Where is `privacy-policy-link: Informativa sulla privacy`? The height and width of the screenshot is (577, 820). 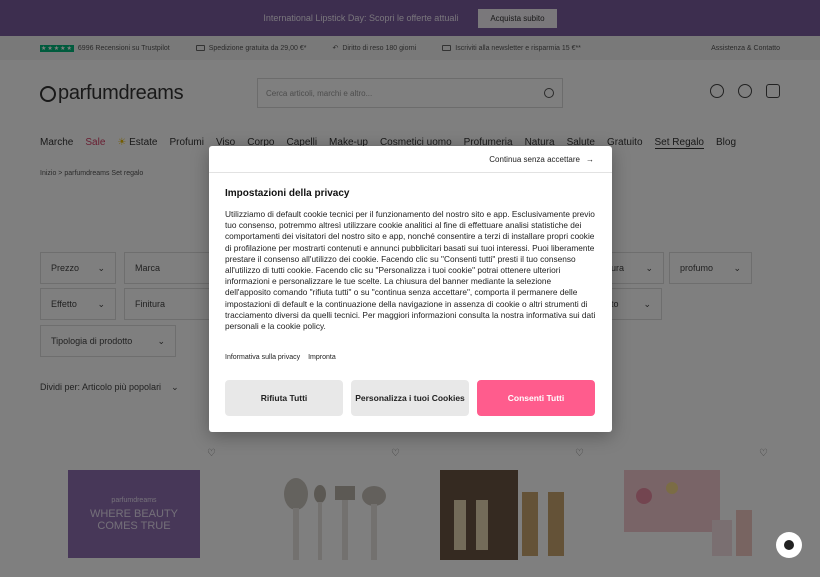 privacy-policy-link: Informativa sulla privacy is located at coordinates (262, 357).